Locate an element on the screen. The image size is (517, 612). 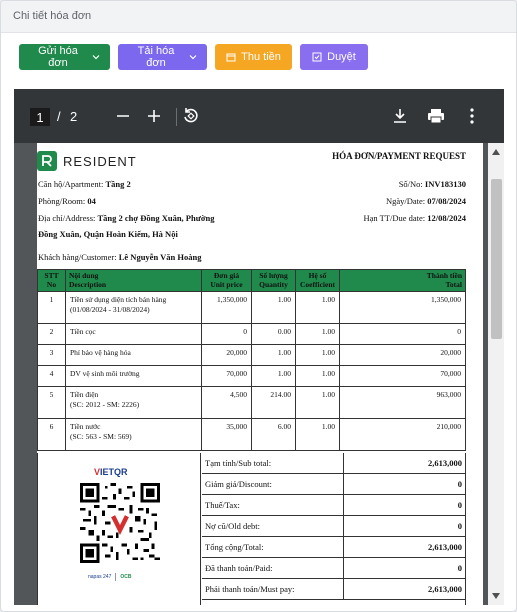
table-row: 2 Tiền cọc 0 0.00 1.00 0 is located at coordinates (251, 334).